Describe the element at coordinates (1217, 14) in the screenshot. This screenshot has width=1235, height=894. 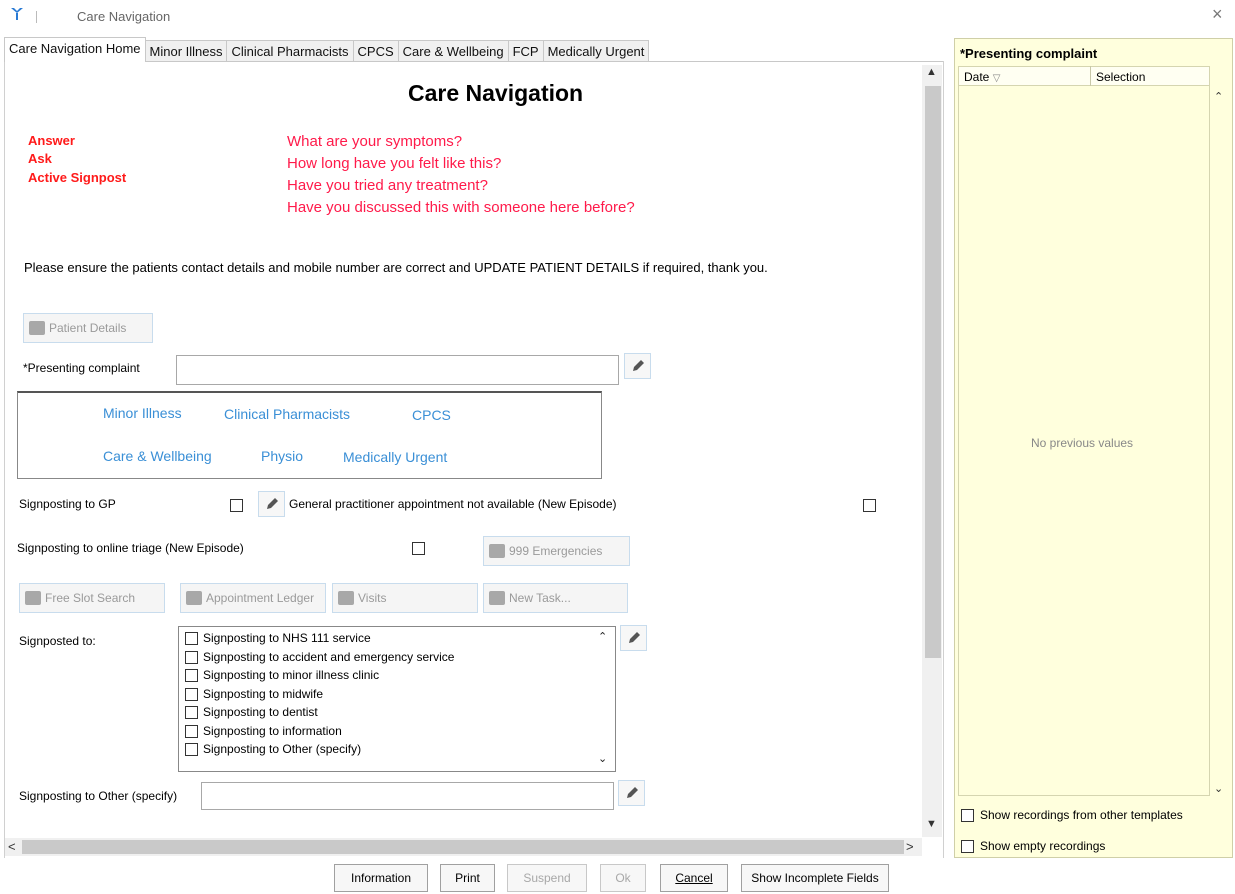
I see `close-icon: ×` at that location.